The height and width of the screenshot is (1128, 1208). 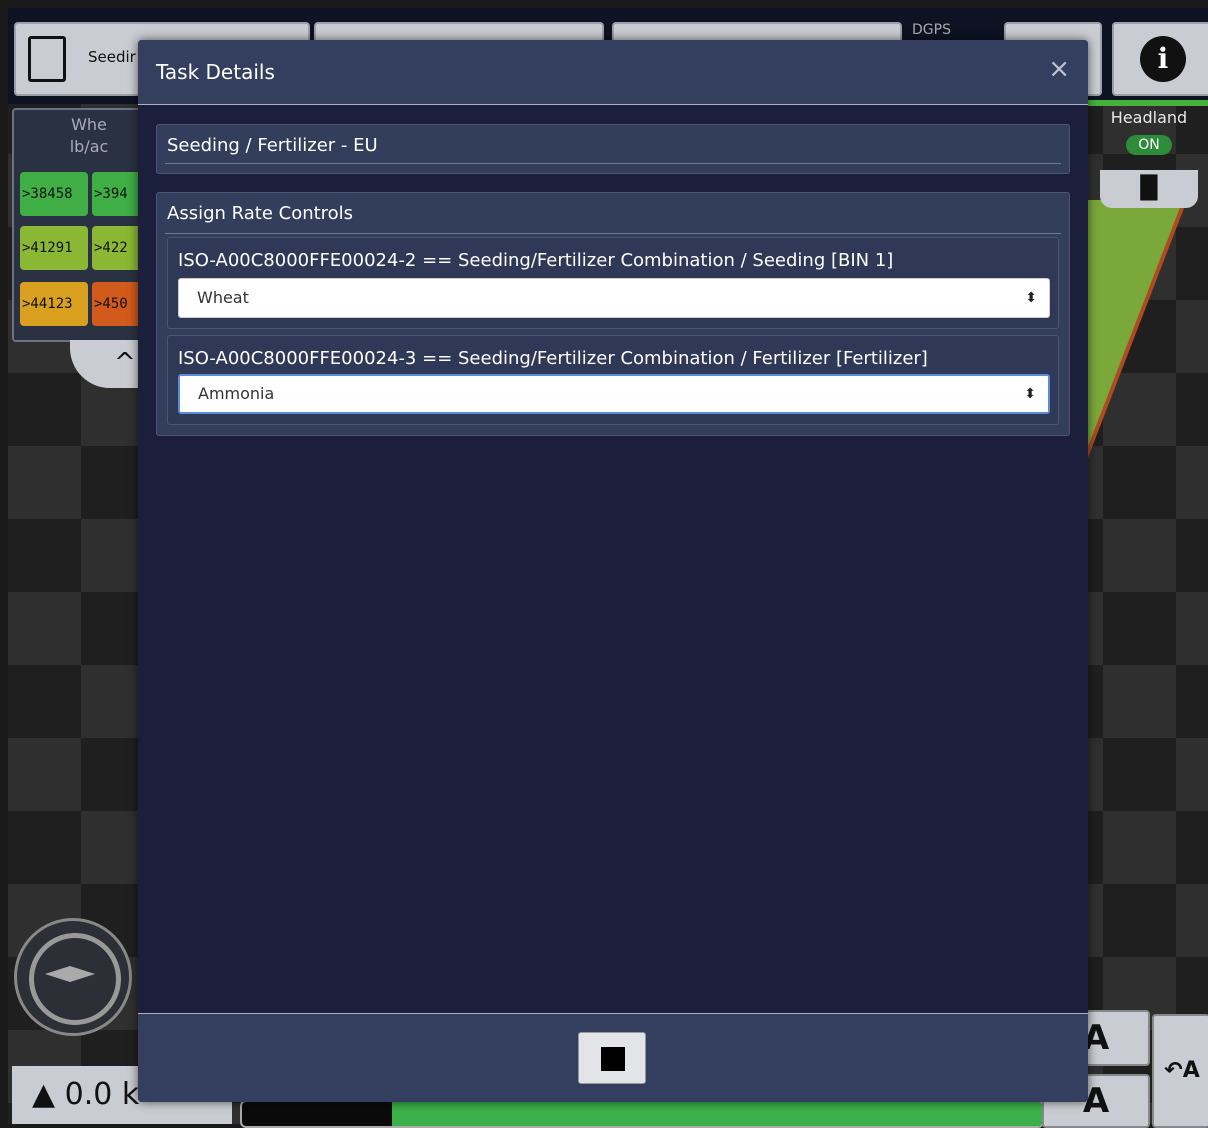 I want to click on modal-footer, so click(x=613, y=1057).